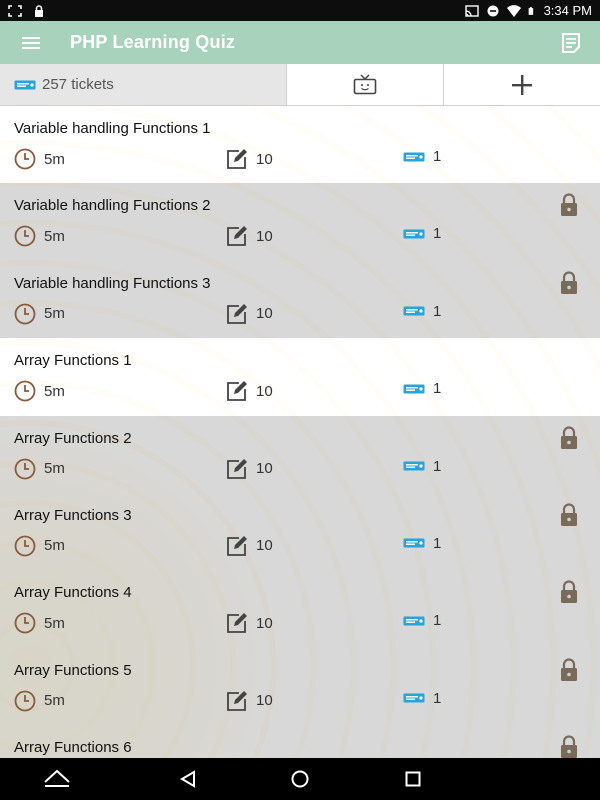  I want to click on watch-video-button, so click(364, 84).